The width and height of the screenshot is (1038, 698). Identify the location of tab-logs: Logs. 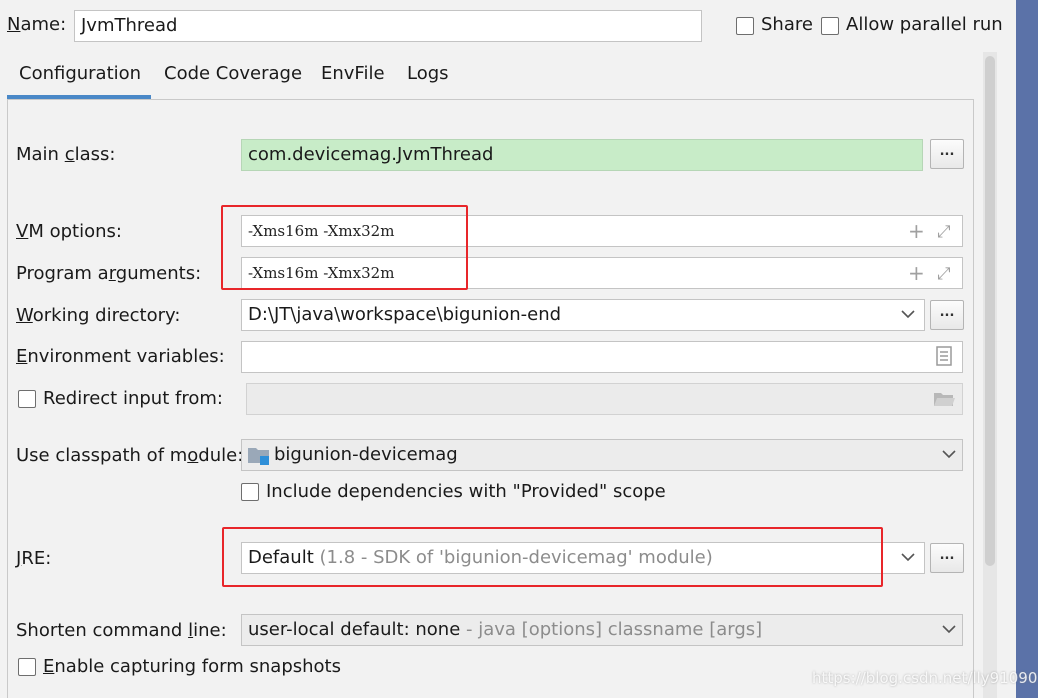
(428, 73).